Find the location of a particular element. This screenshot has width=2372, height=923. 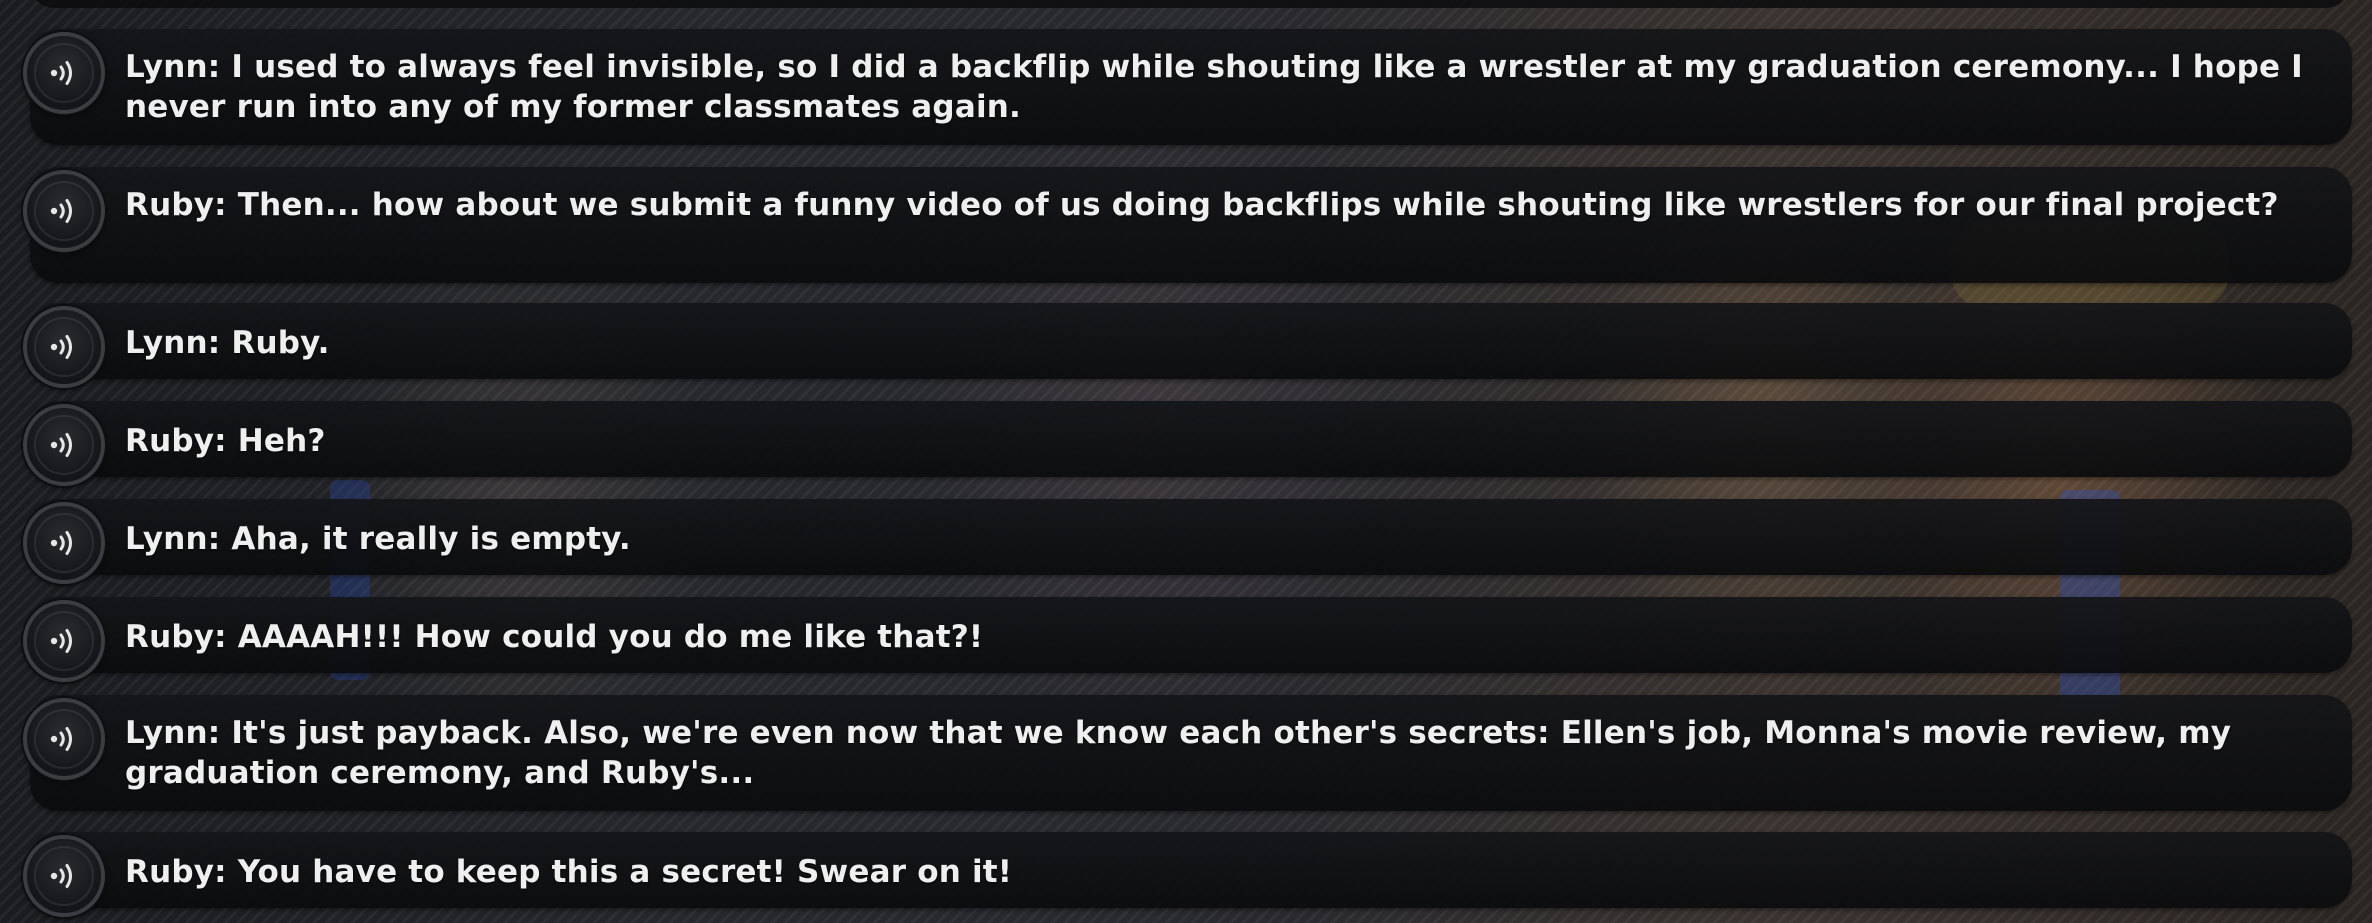

dialogue-line-text: Ruby: Heh? is located at coordinates (225, 441).